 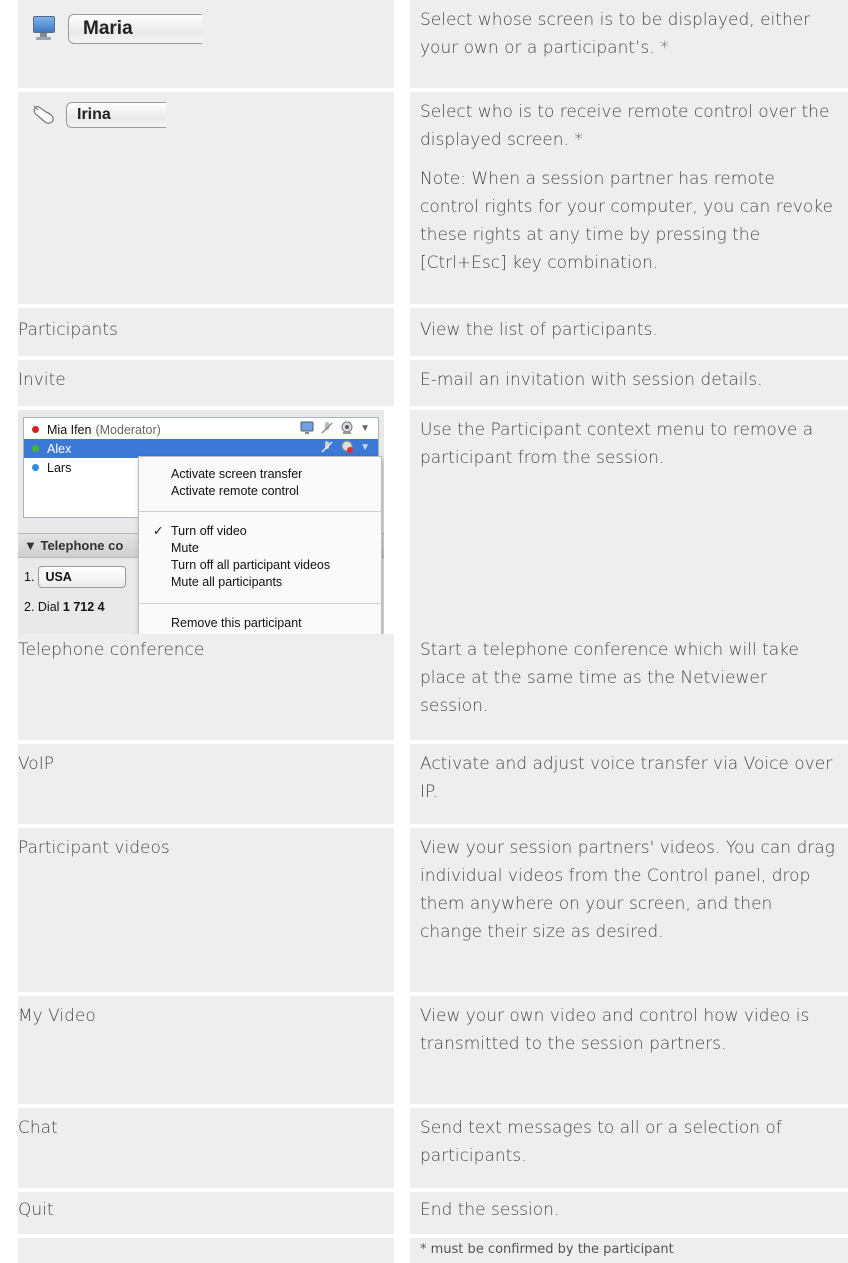 What do you see at coordinates (44, 29) in the screenshot?
I see `monitor-icon` at bounding box center [44, 29].